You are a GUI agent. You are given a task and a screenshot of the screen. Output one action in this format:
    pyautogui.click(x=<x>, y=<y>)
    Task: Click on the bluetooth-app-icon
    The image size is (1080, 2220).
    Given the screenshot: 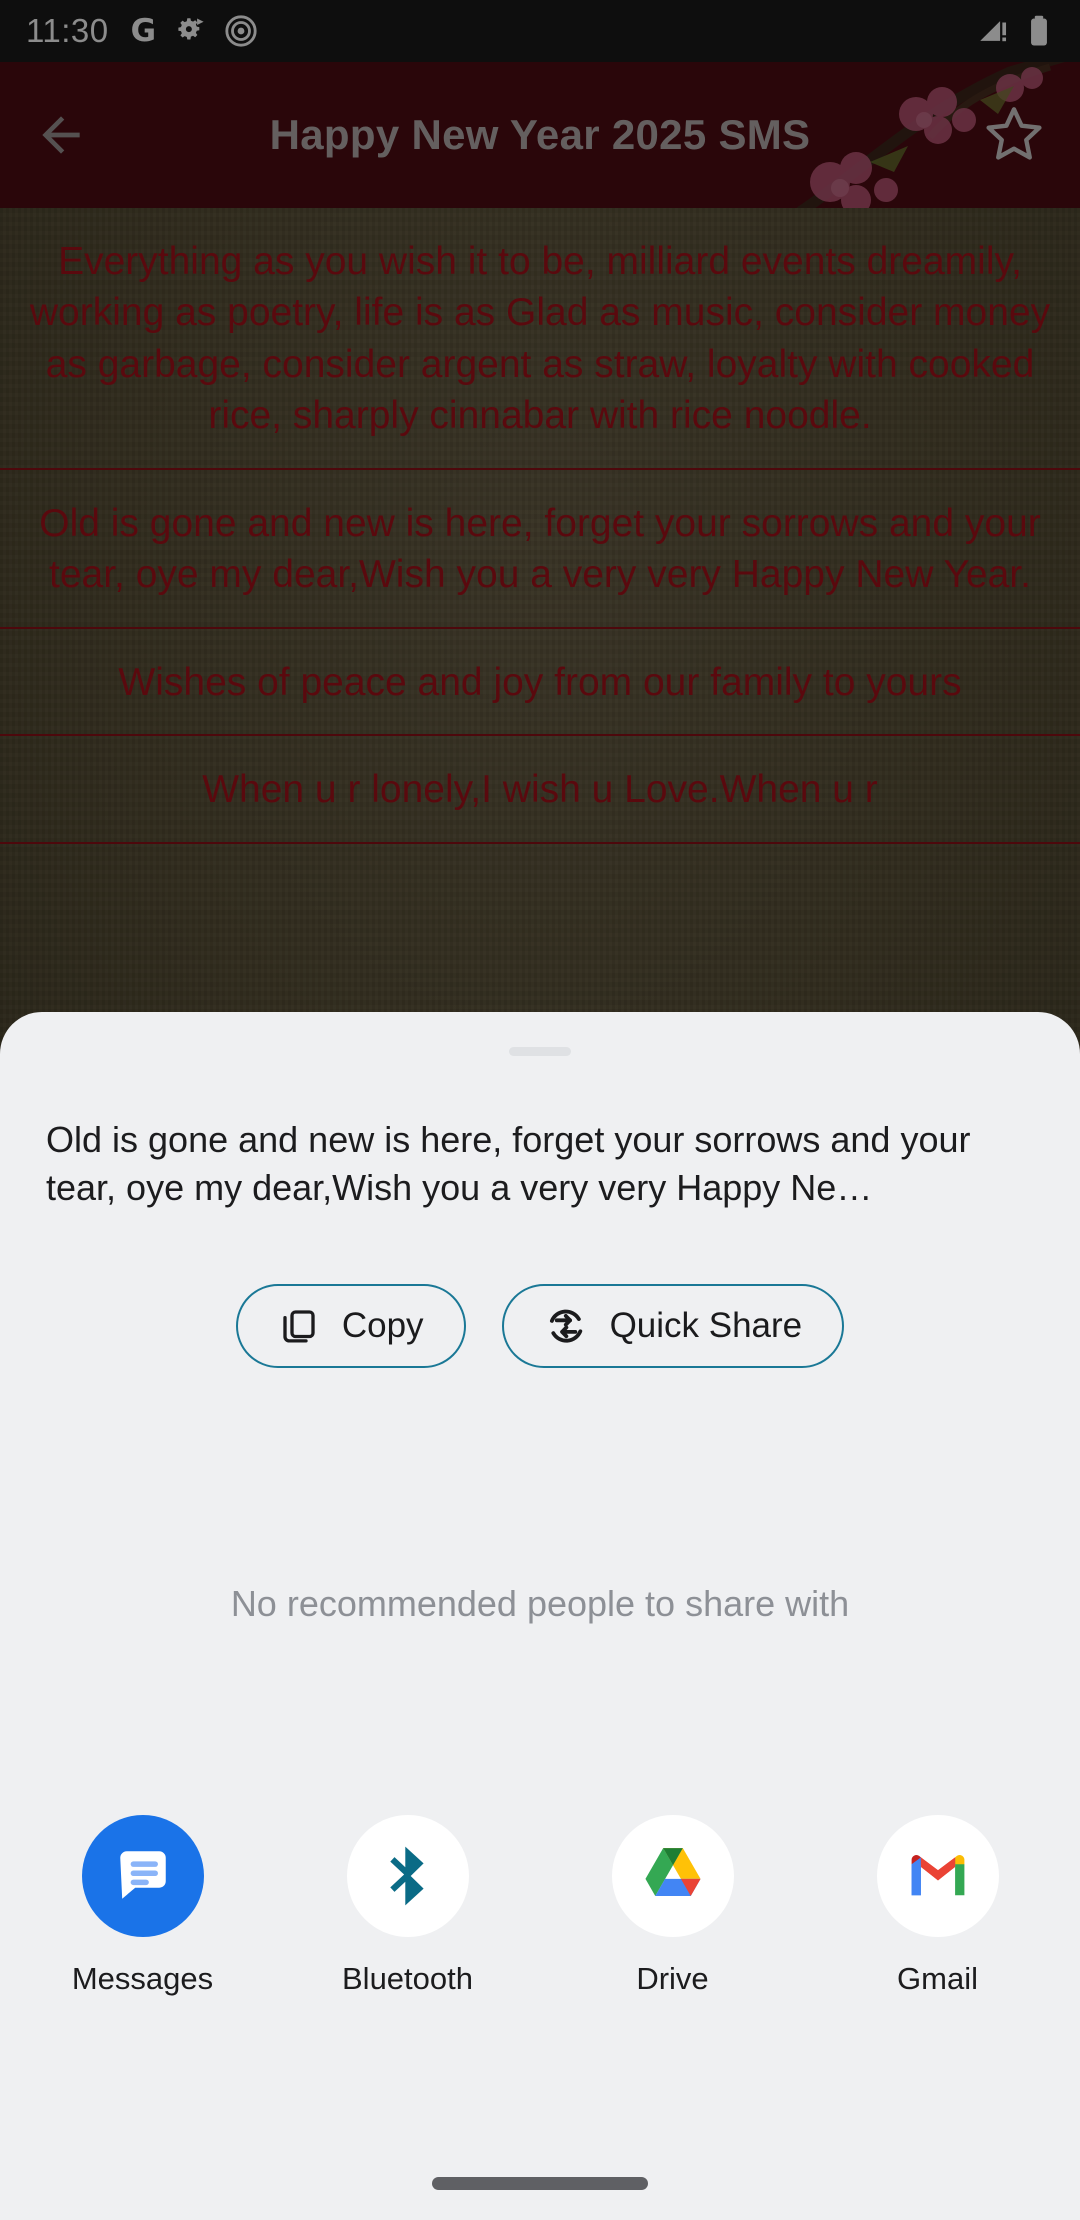 What is the action you would take?
    pyautogui.click(x=407, y=1876)
    